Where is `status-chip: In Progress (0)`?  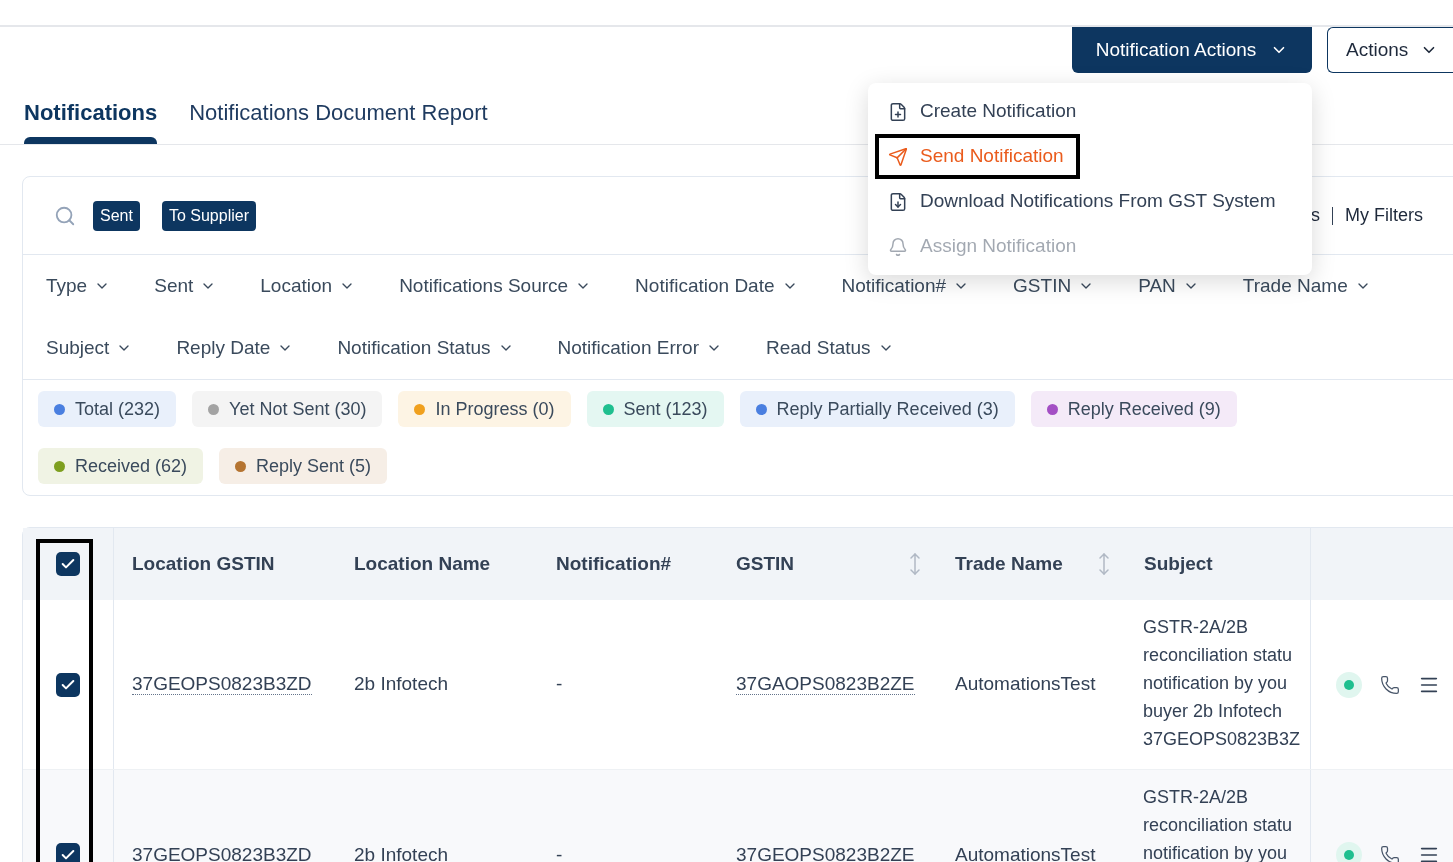 status-chip: In Progress (0) is located at coordinates (484, 409).